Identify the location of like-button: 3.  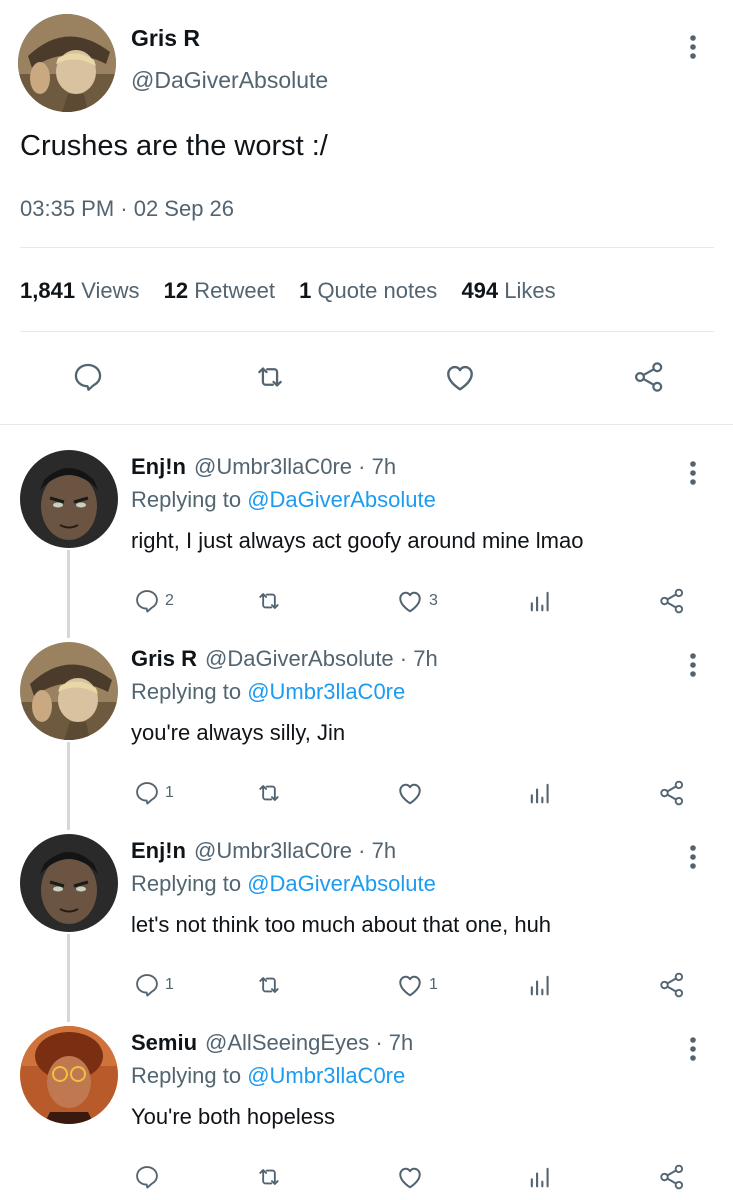
(416, 601).